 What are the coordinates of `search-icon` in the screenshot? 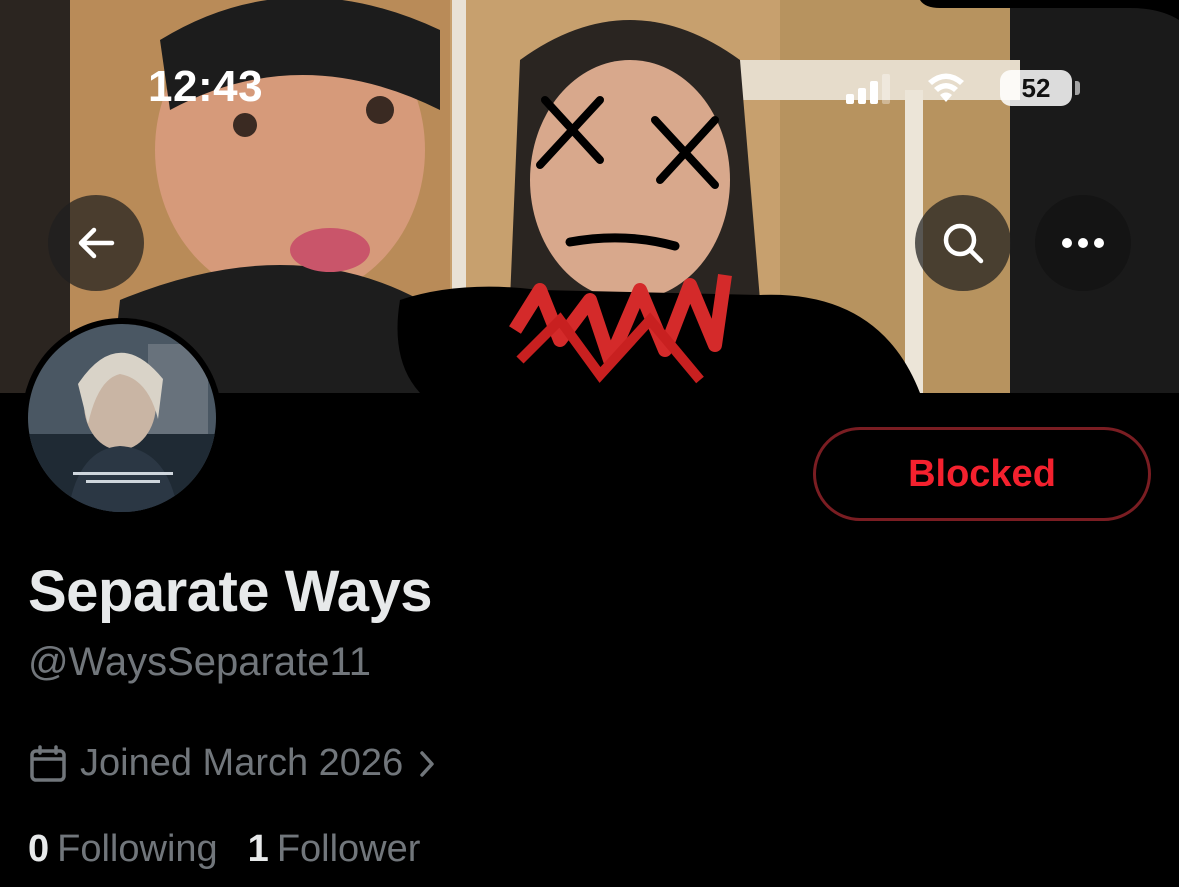 It's located at (963, 243).